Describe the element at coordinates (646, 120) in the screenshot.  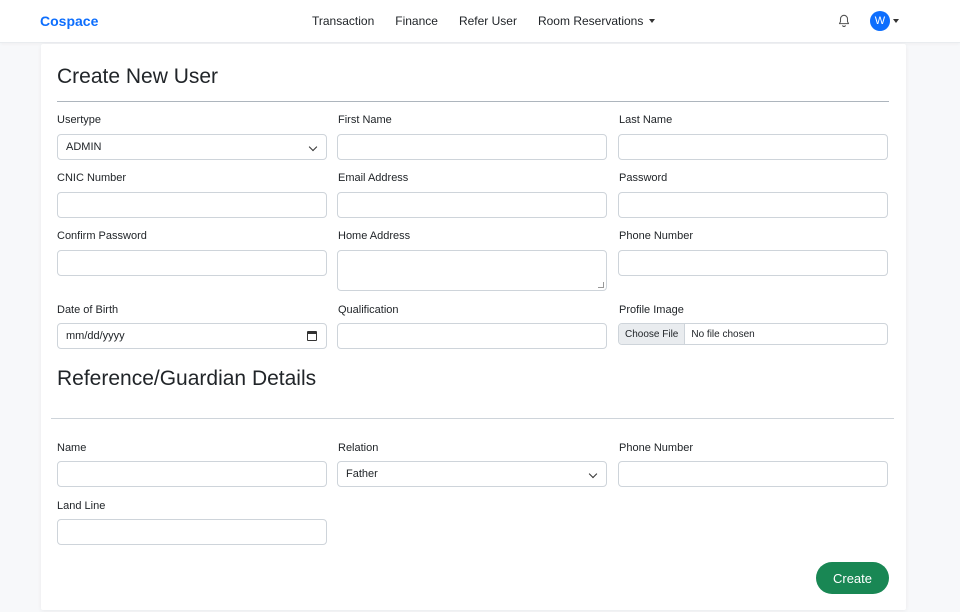
I see `last-name-label: Last Name` at that location.